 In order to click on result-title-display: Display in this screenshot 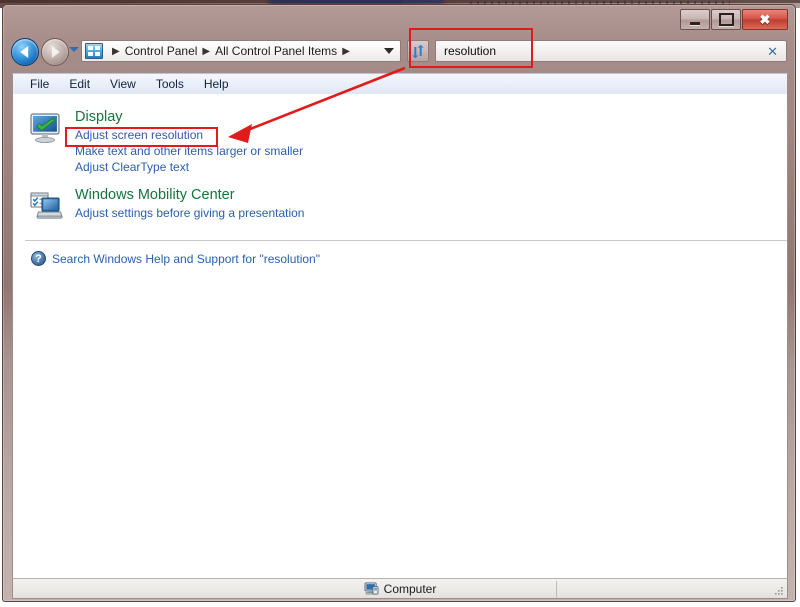, I will do `click(189, 117)`.